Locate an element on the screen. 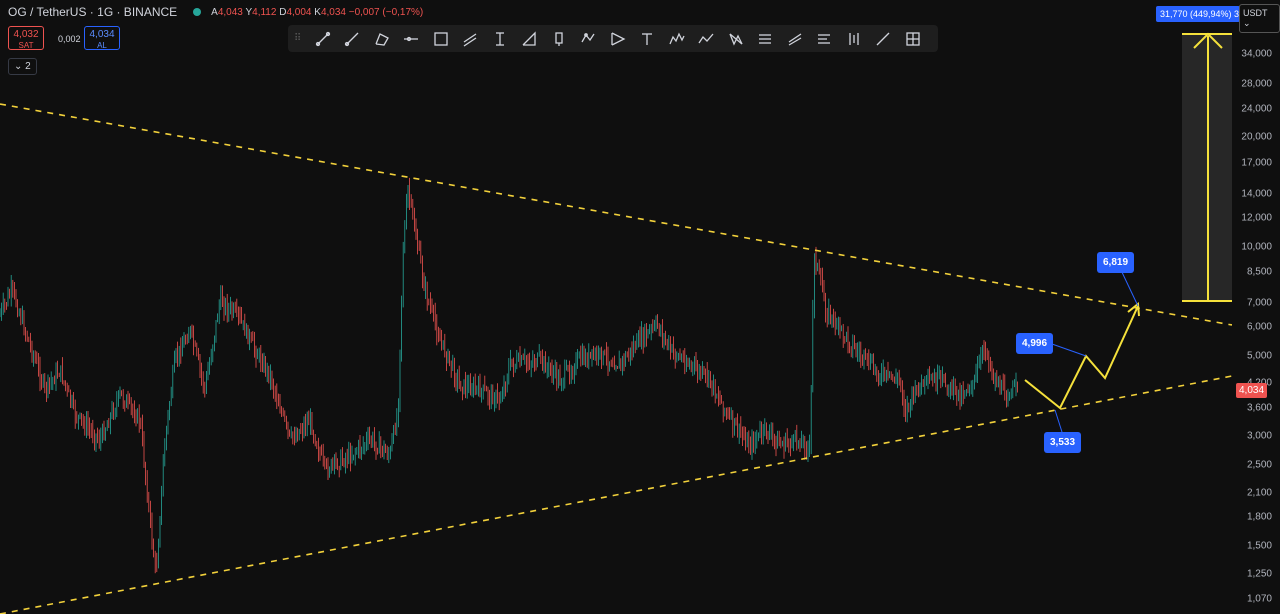 This screenshot has height=614, width=1280. rectangle-icon is located at coordinates (441, 38).